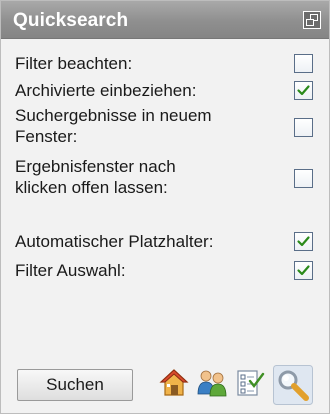 This screenshot has width=332, height=415. Describe the element at coordinates (165, 20) in the screenshot. I see `panel-header: Quicksearch` at that location.